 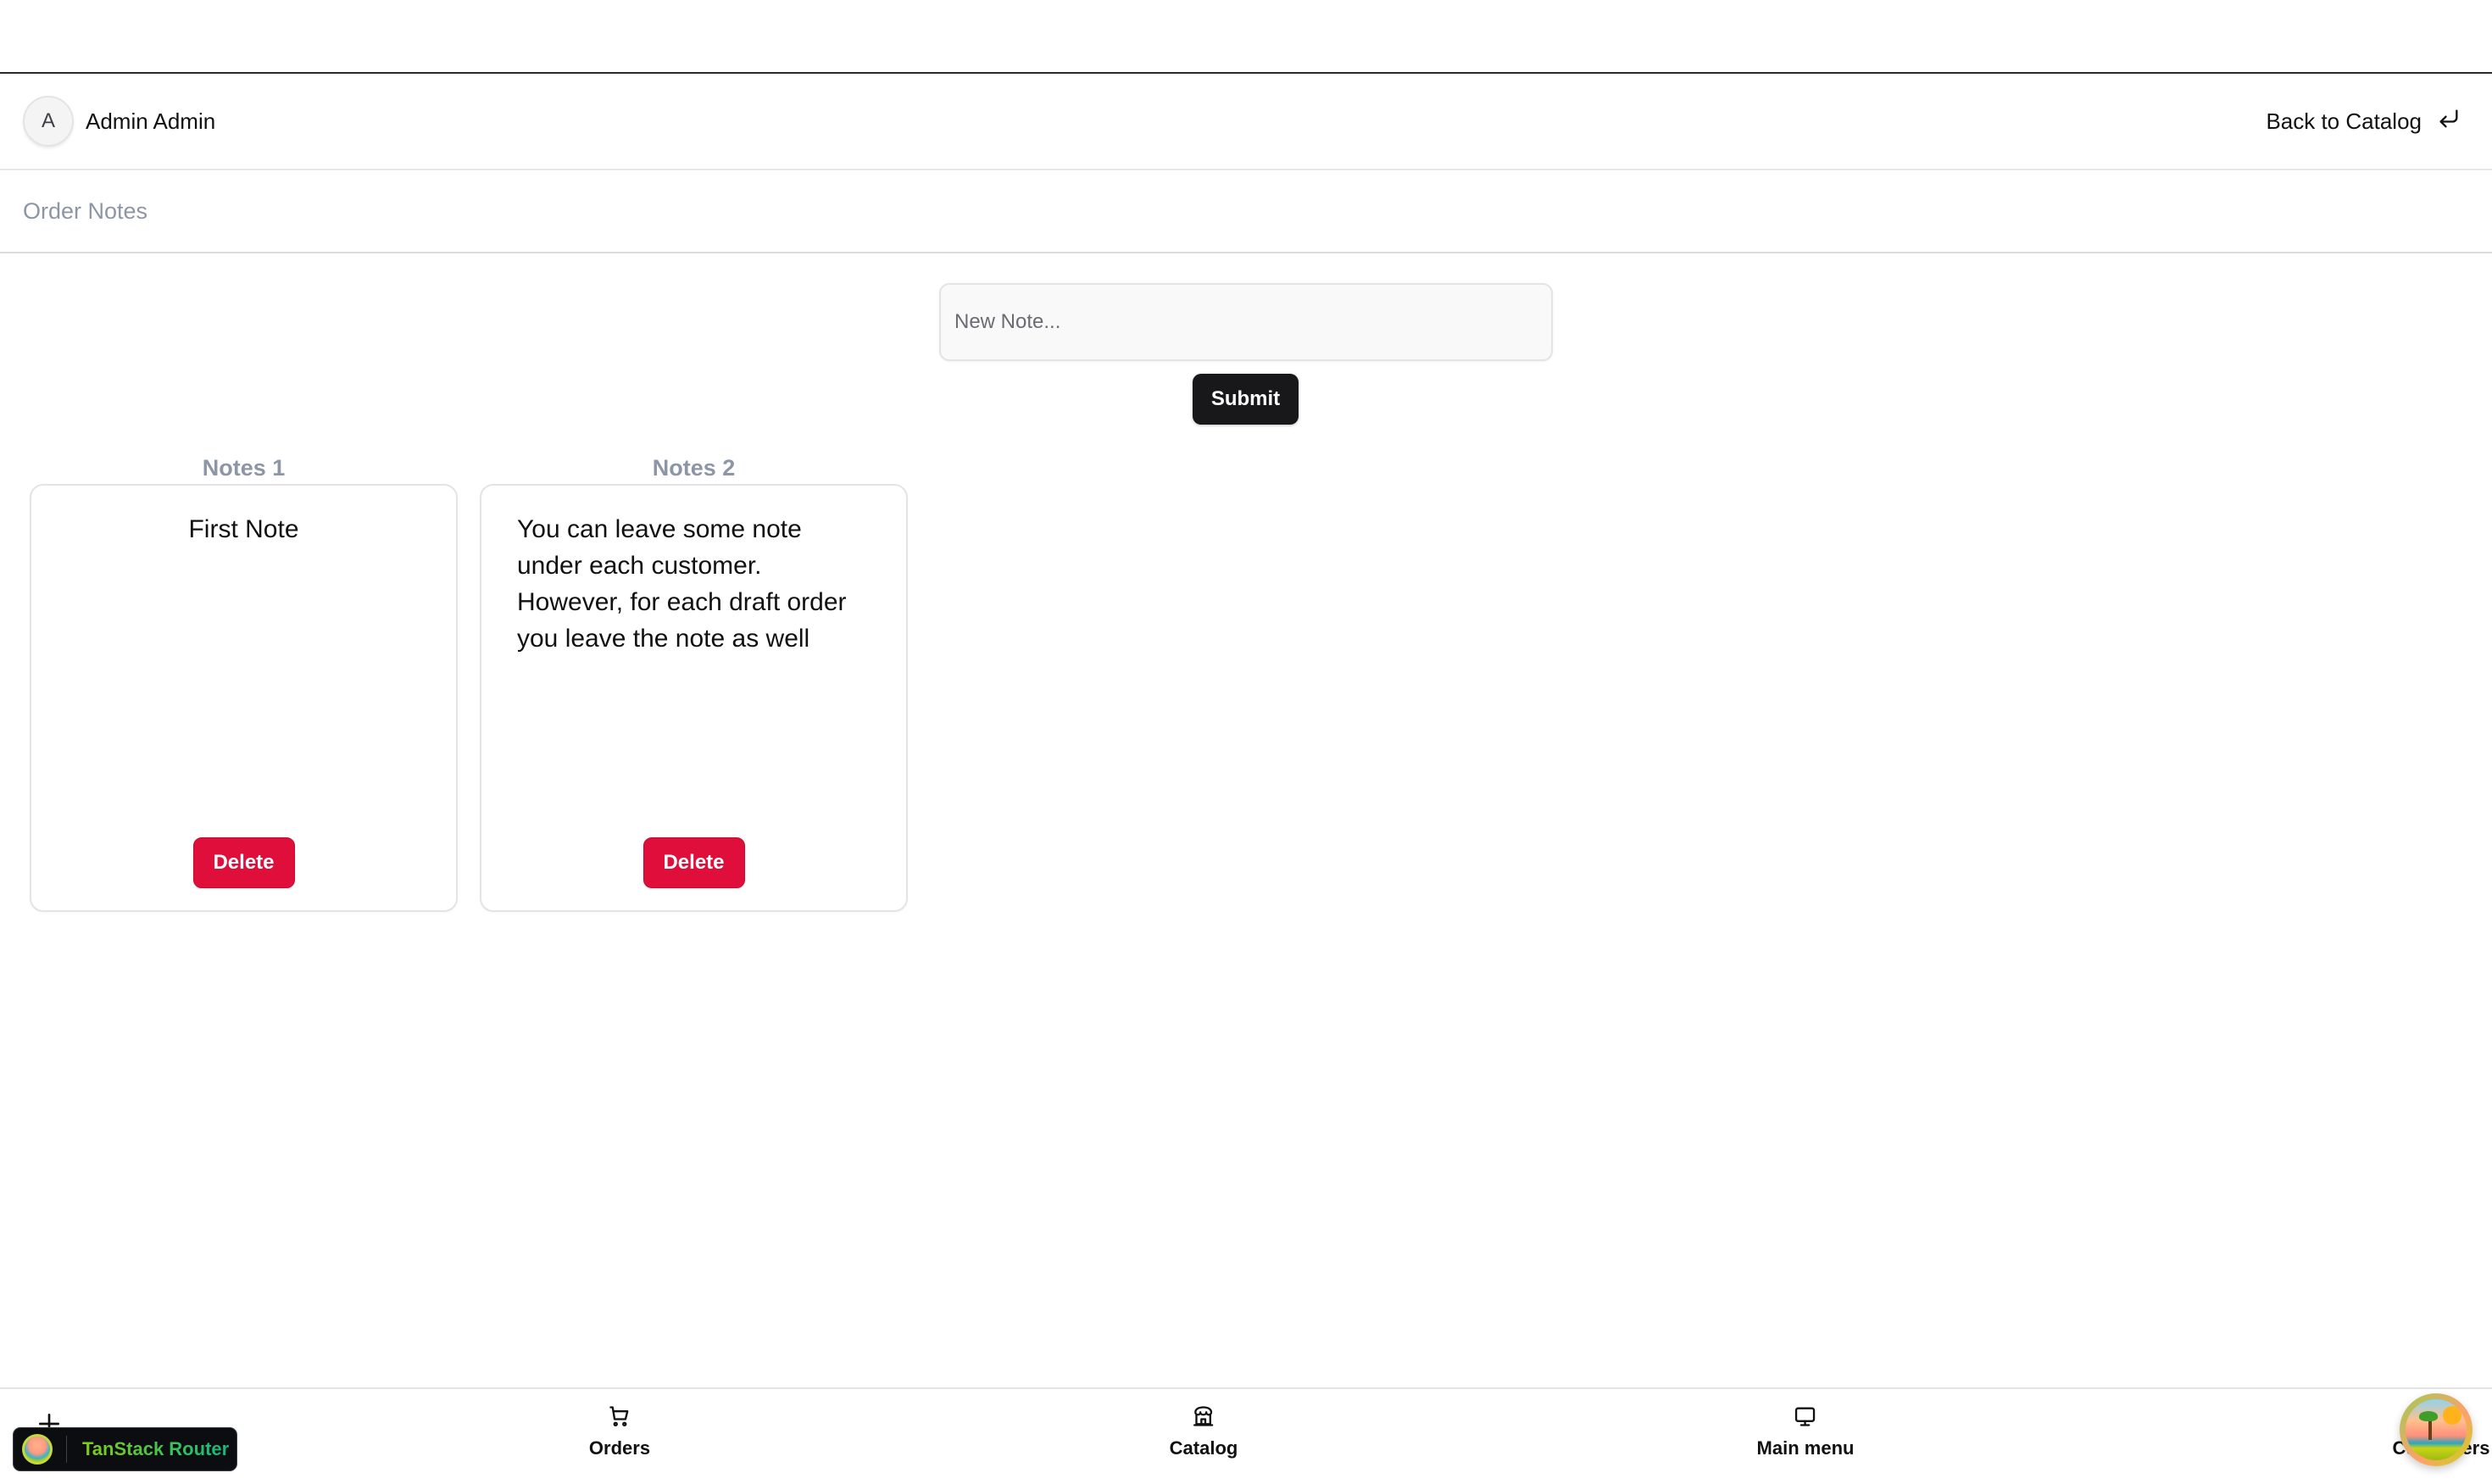 What do you see at coordinates (151, 121) in the screenshot?
I see `user-name: Admin Admin` at bounding box center [151, 121].